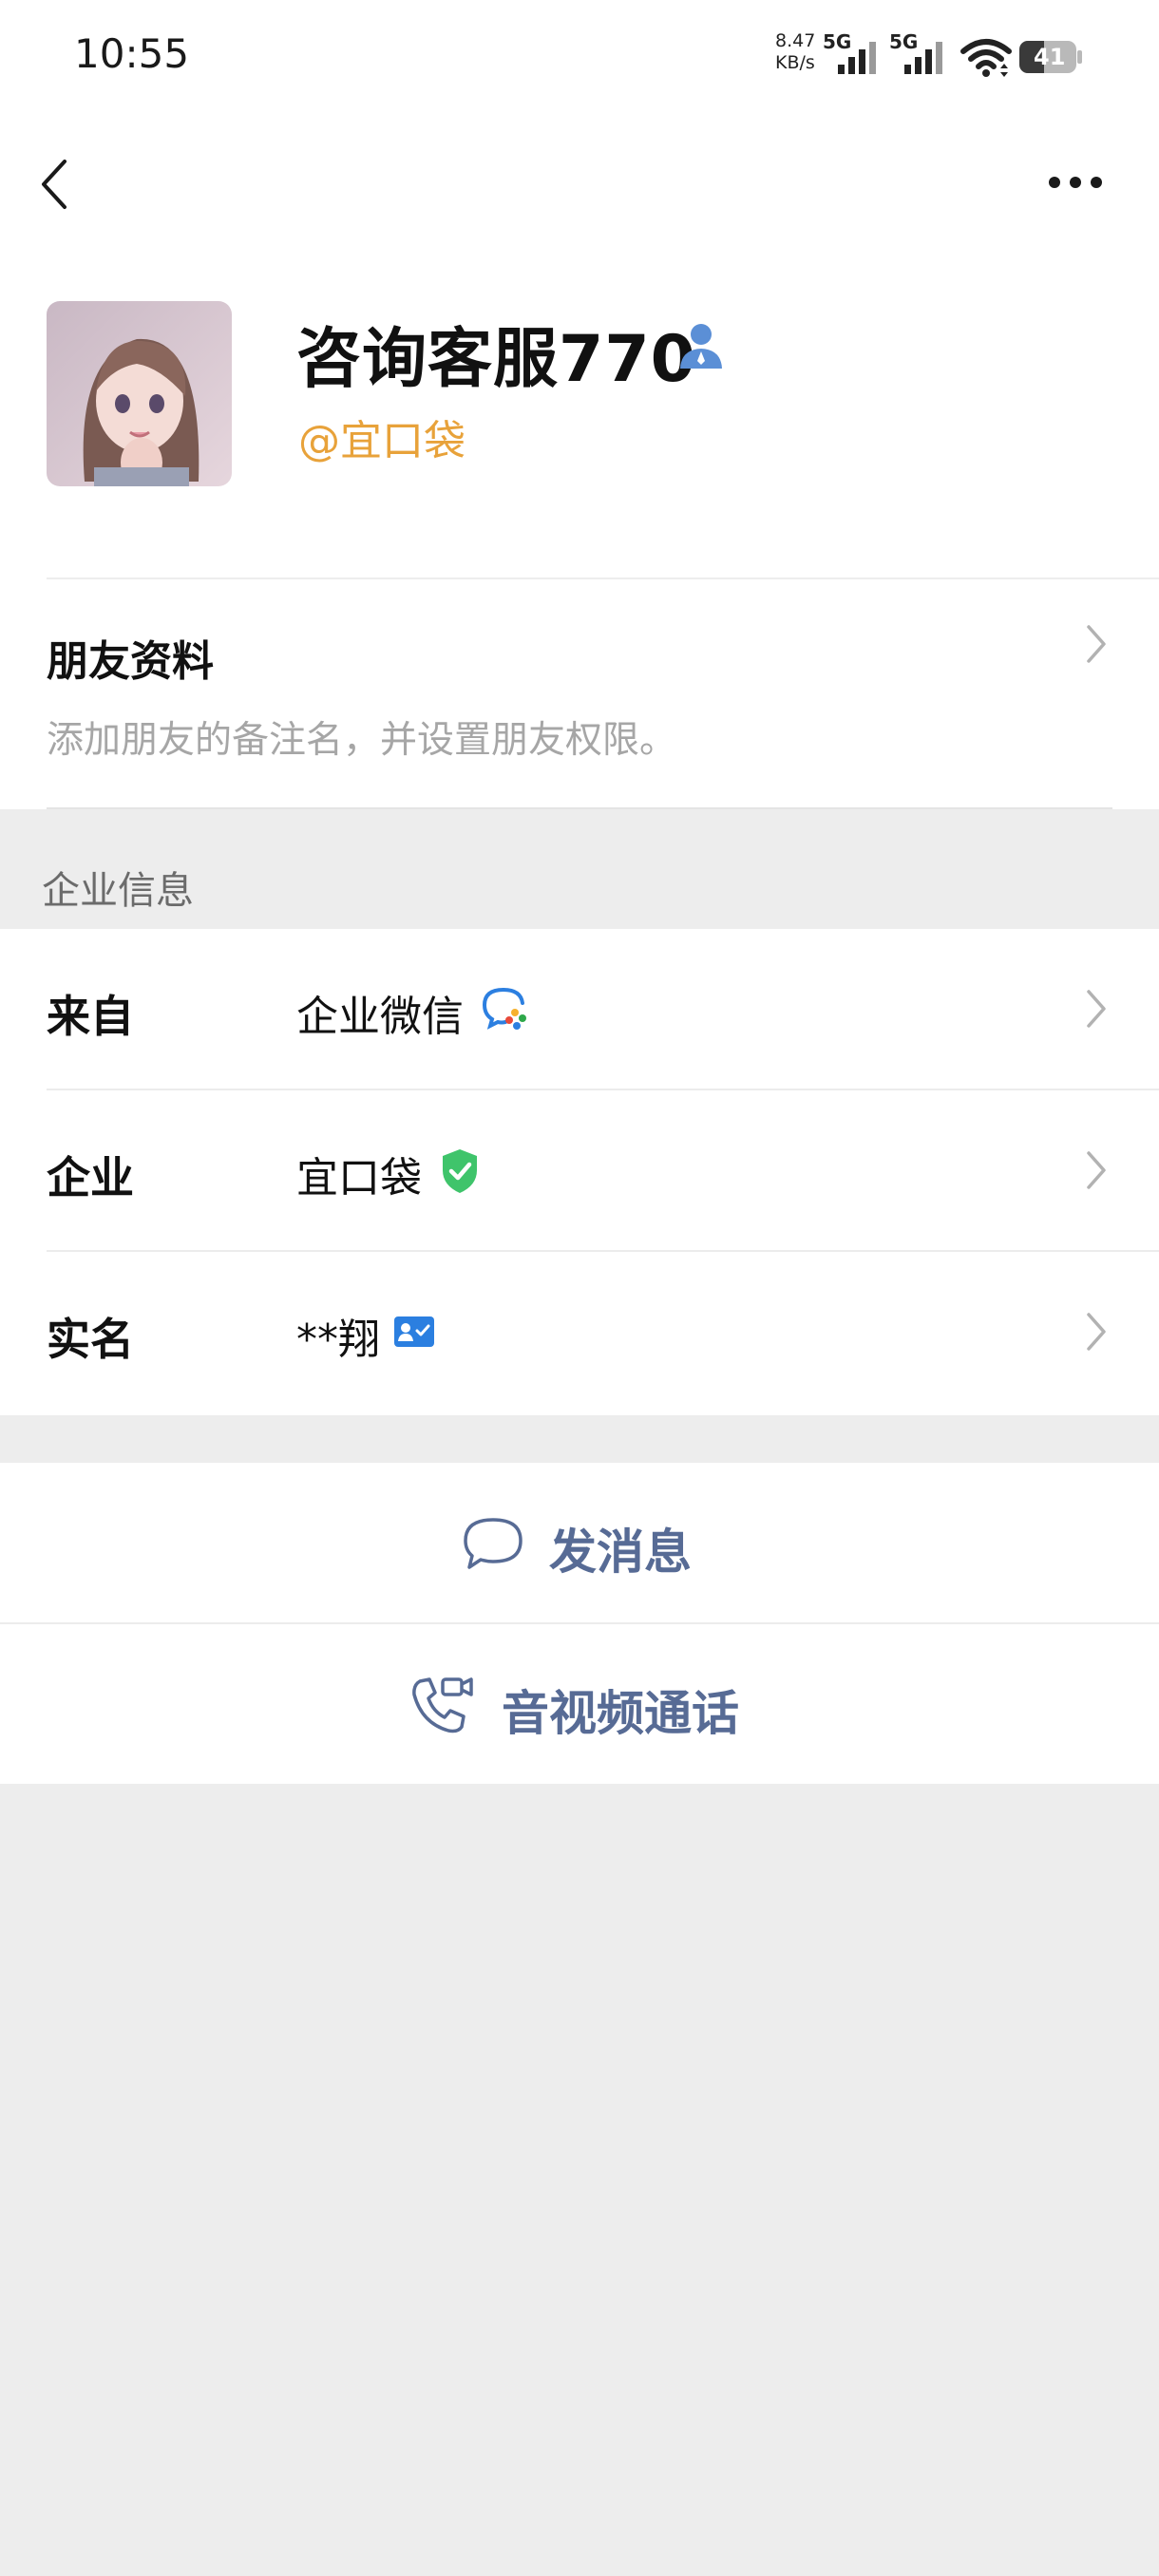 The height and width of the screenshot is (2576, 1159). I want to click on row-value: 企业微信, so click(380, 1017).